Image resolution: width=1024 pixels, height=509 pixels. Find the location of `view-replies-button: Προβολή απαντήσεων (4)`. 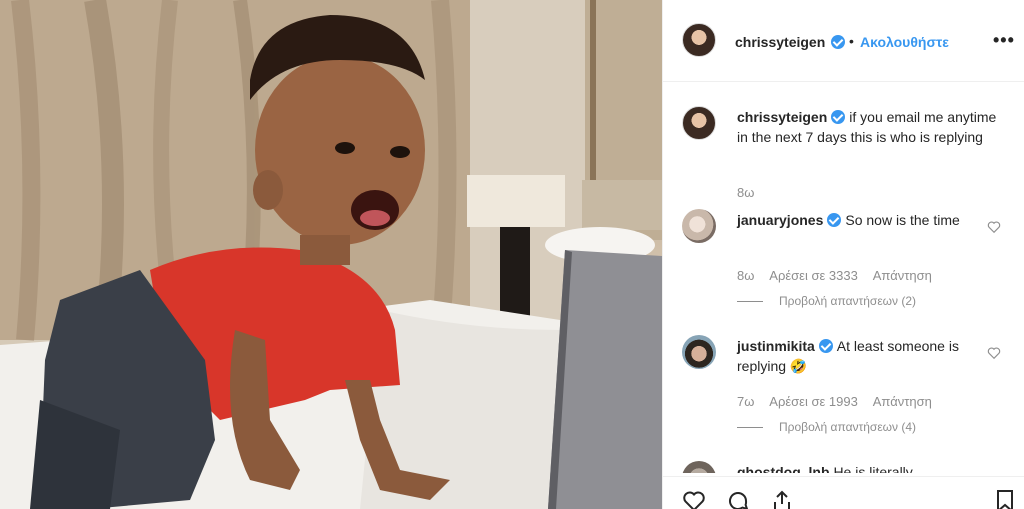

view-replies-button: Προβολή απαντήσεων (4) is located at coordinates (826, 427).